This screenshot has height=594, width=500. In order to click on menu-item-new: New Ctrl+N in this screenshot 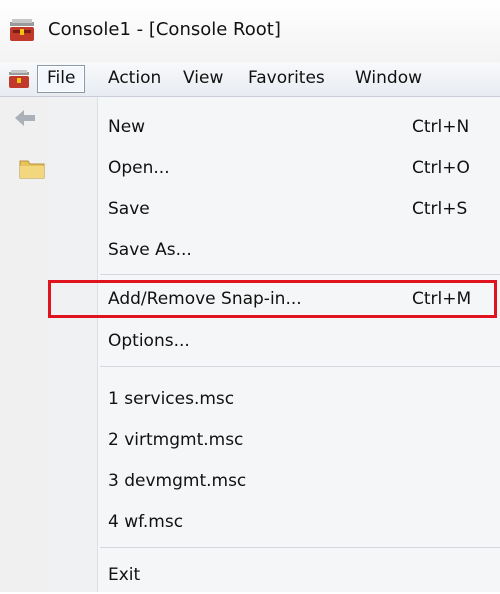, I will do `click(274, 127)`.